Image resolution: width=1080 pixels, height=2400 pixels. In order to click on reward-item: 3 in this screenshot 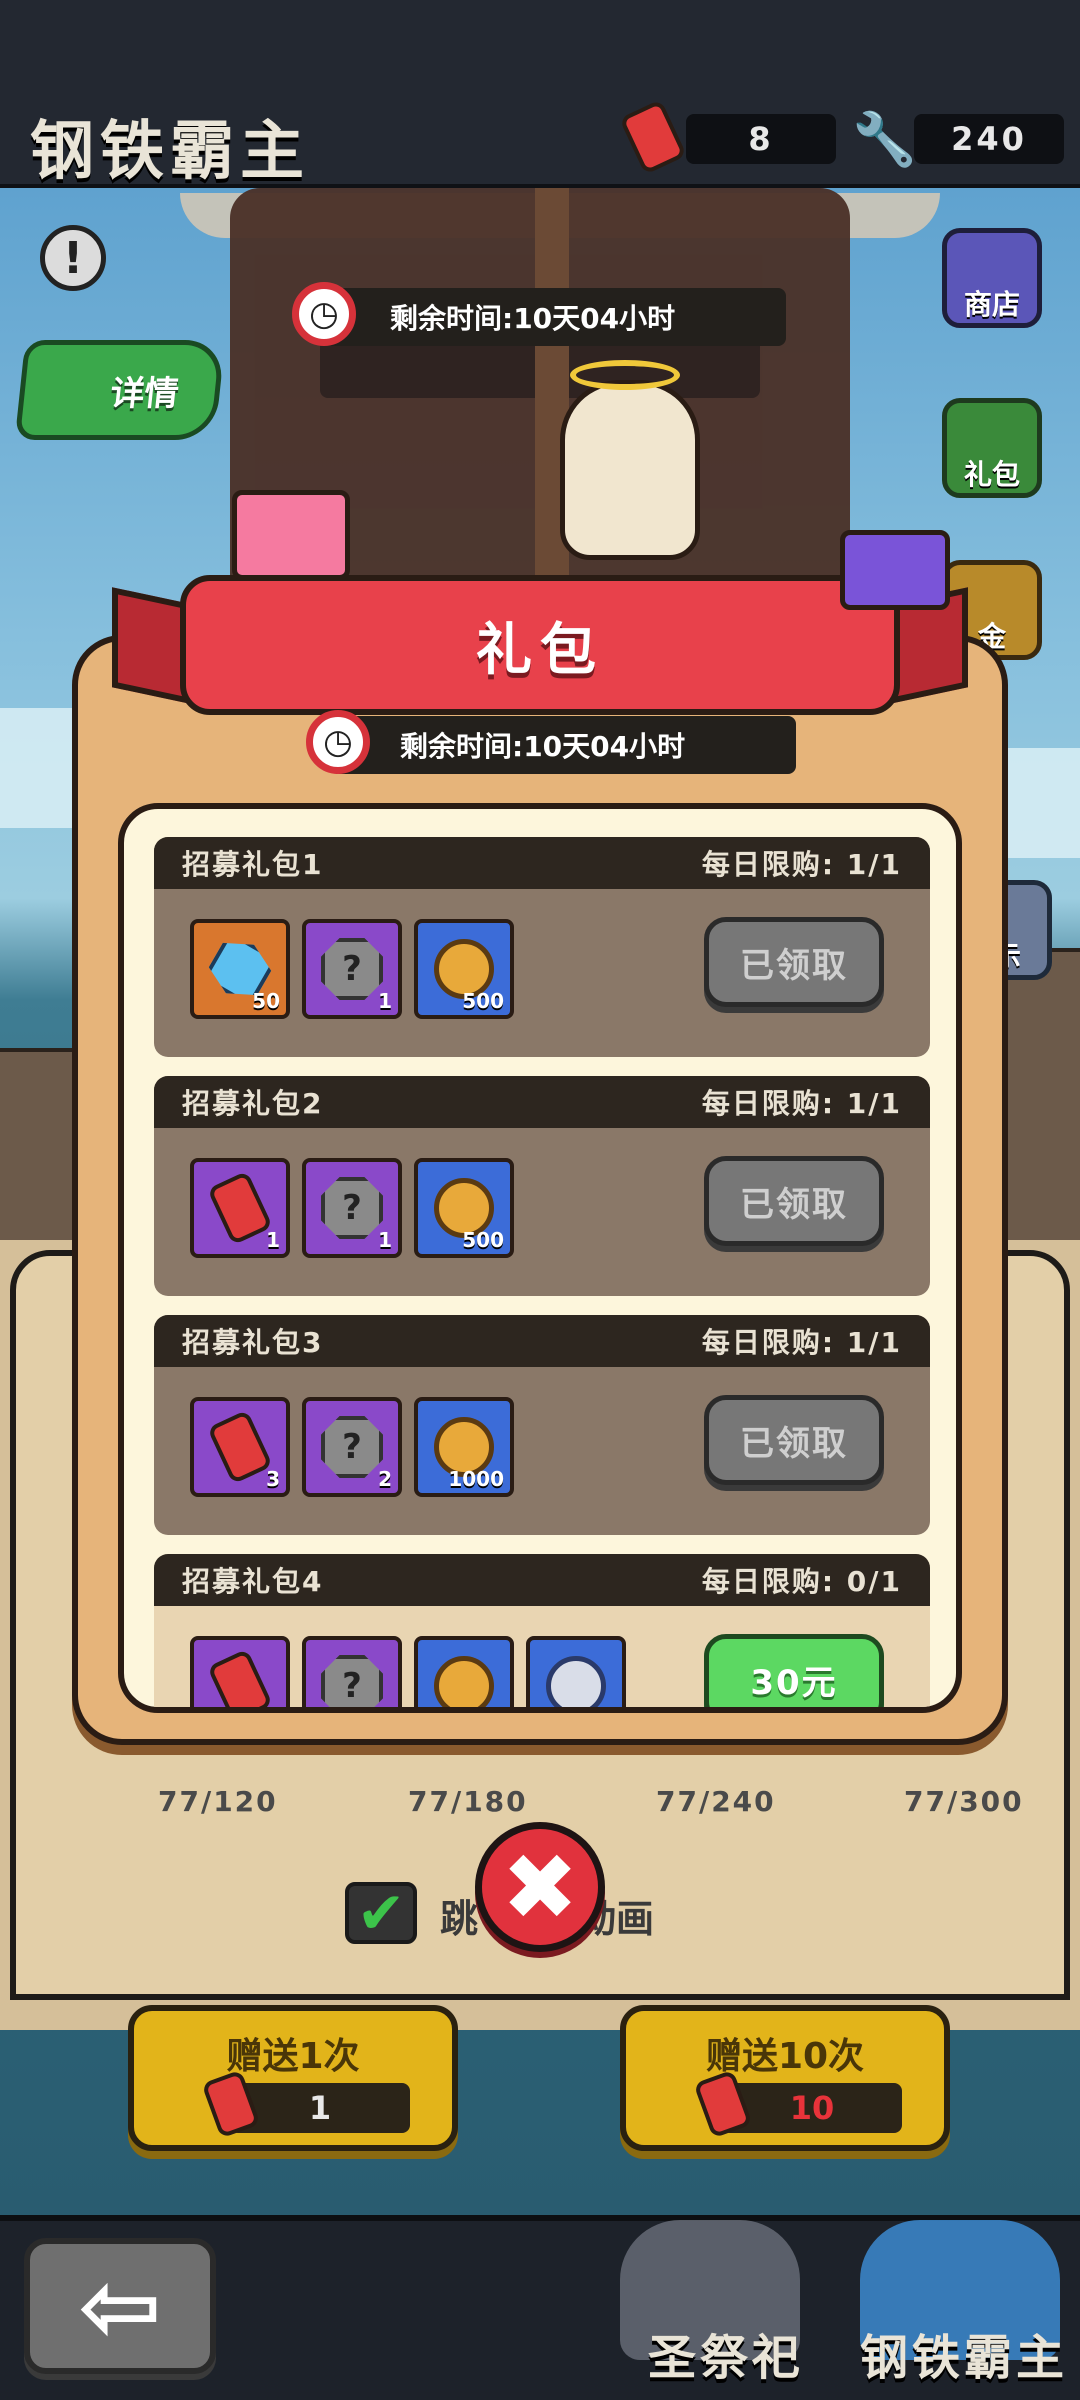, I will do `click(240, 1447)`.